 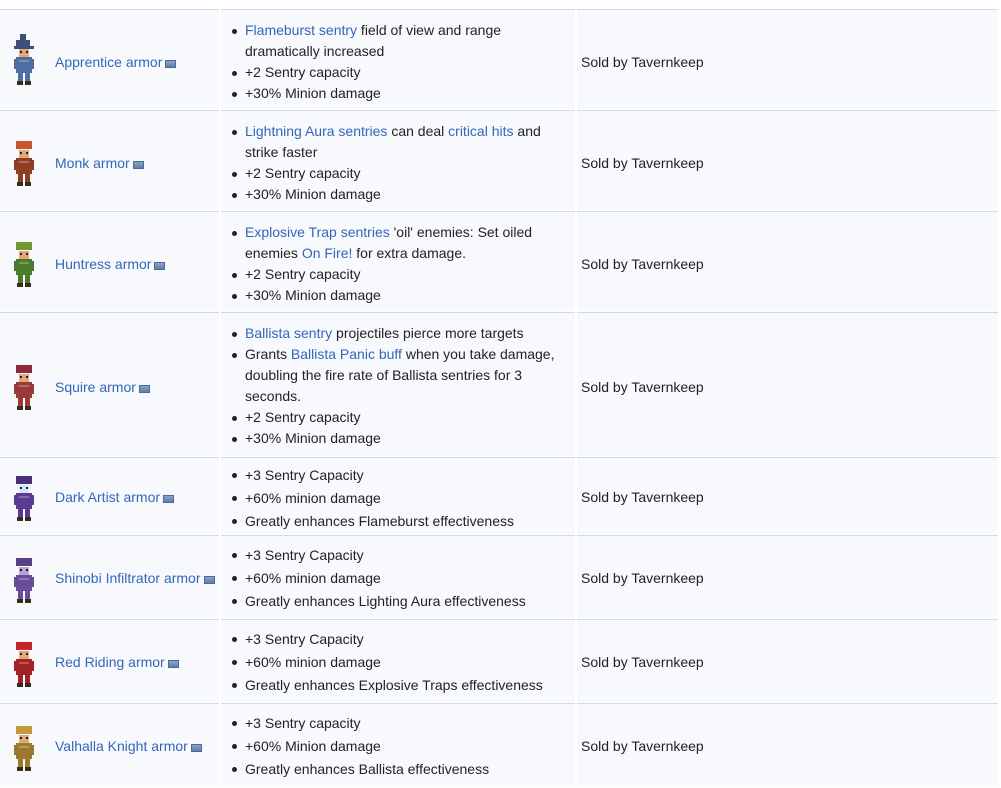 I want to click on armor-name-cell: Huntress armor, so click(x=109, y=261).